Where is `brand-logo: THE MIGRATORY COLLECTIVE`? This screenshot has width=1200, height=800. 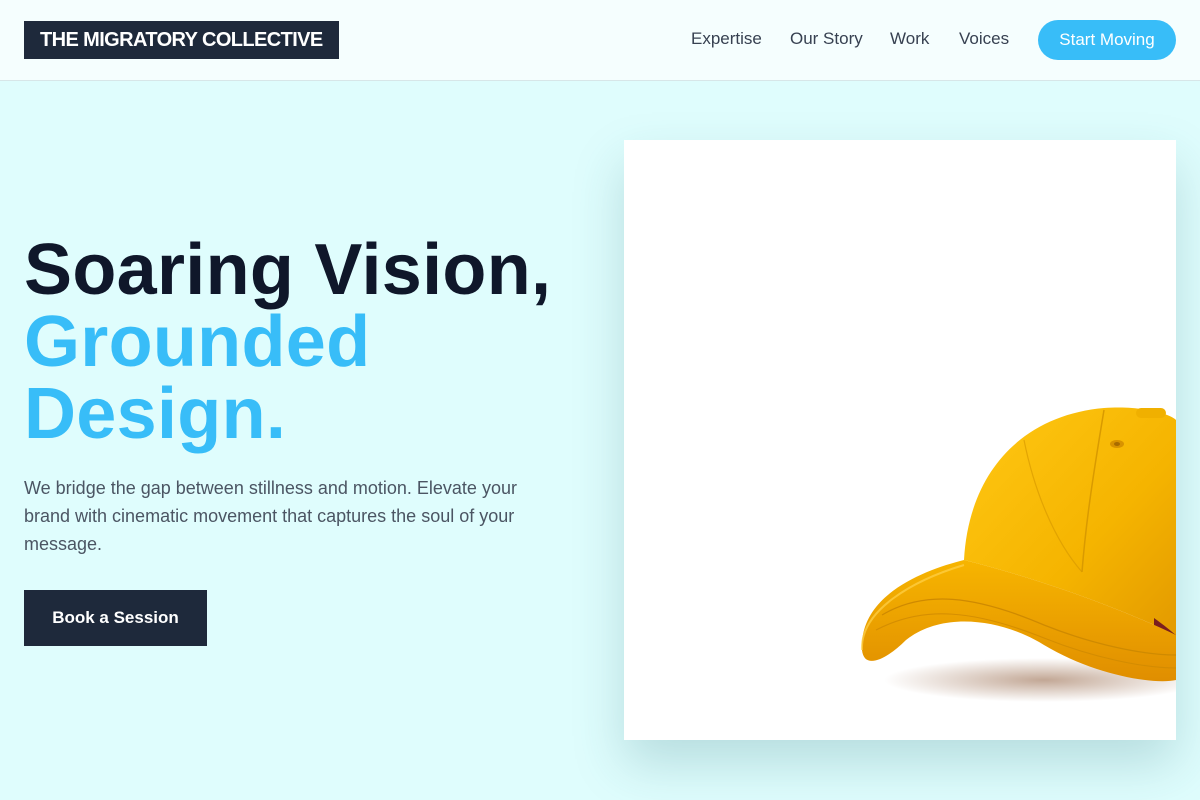 brand-logo: THE MIGRATORY COLLECTIVE is located at coordinates (181, 40).